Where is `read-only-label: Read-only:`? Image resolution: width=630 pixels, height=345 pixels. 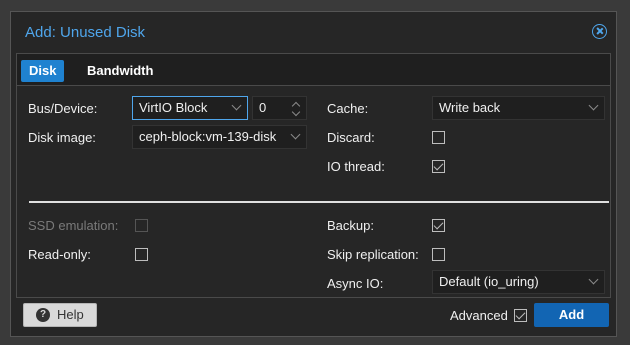 read-only-label: Read-only: is located at coordinates (59, 254).